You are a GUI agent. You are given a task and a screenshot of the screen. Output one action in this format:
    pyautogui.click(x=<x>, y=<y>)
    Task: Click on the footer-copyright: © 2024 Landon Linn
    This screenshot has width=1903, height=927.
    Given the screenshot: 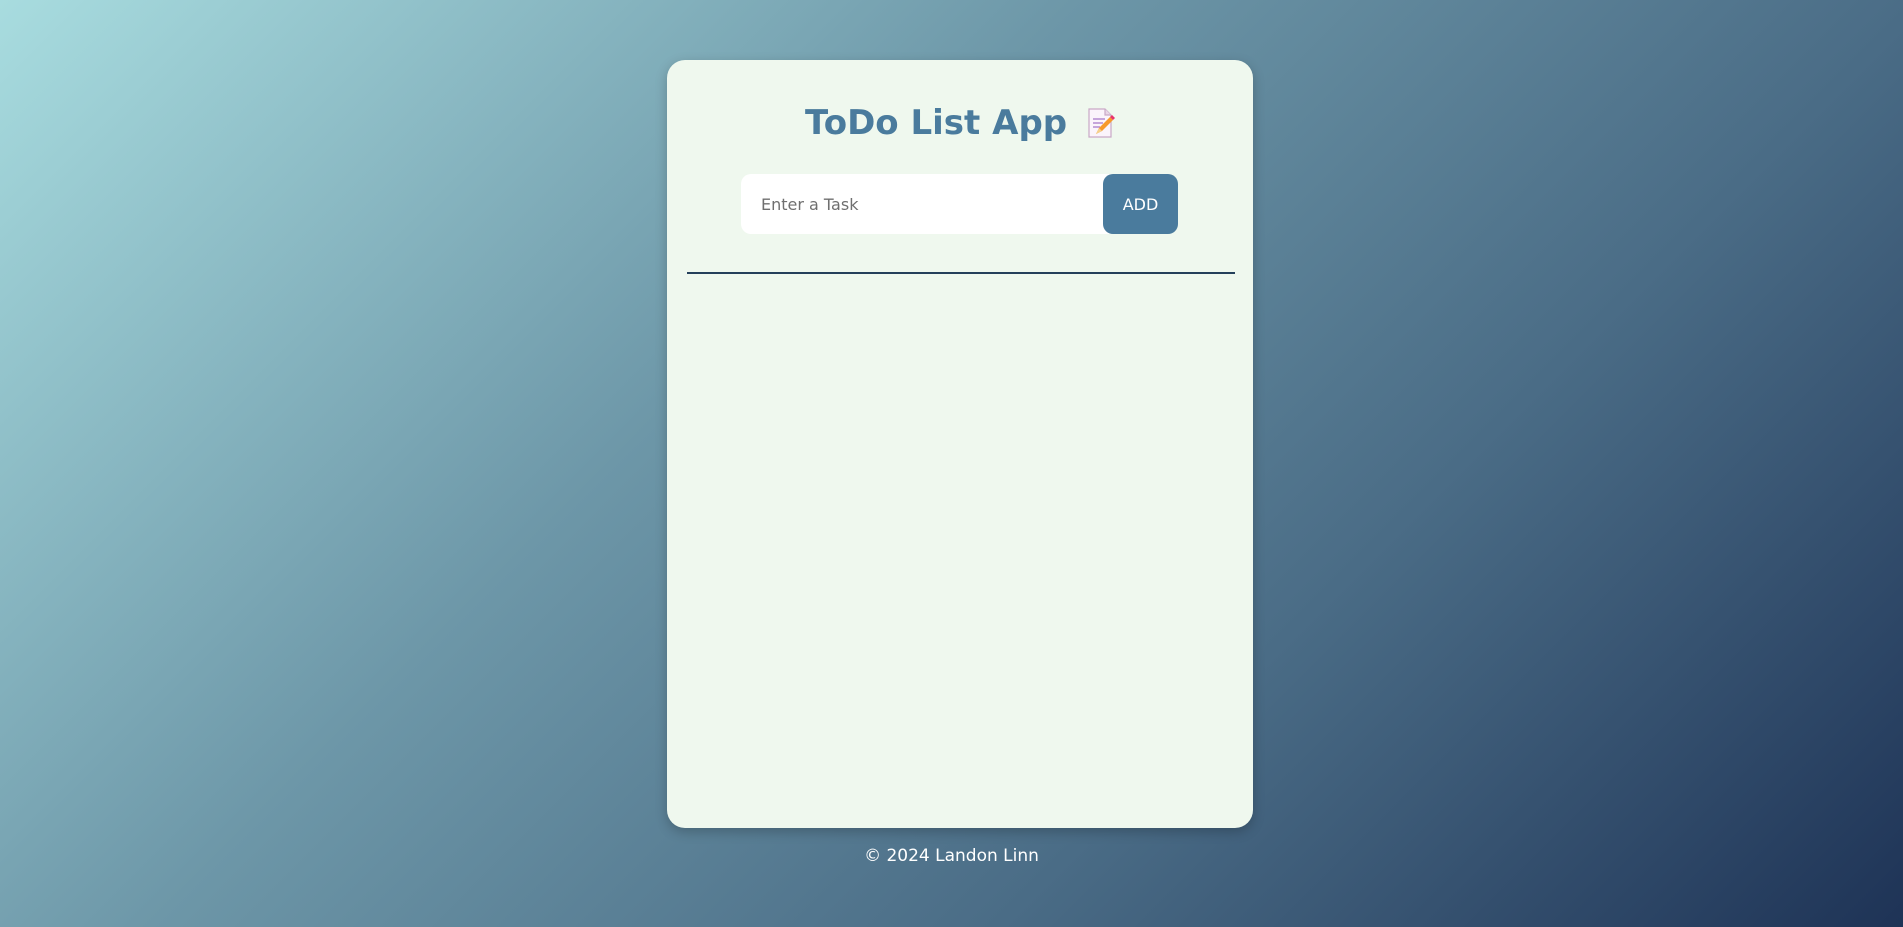 What is the action you would take?
    pyautogui.click(x=951, y=856)
    